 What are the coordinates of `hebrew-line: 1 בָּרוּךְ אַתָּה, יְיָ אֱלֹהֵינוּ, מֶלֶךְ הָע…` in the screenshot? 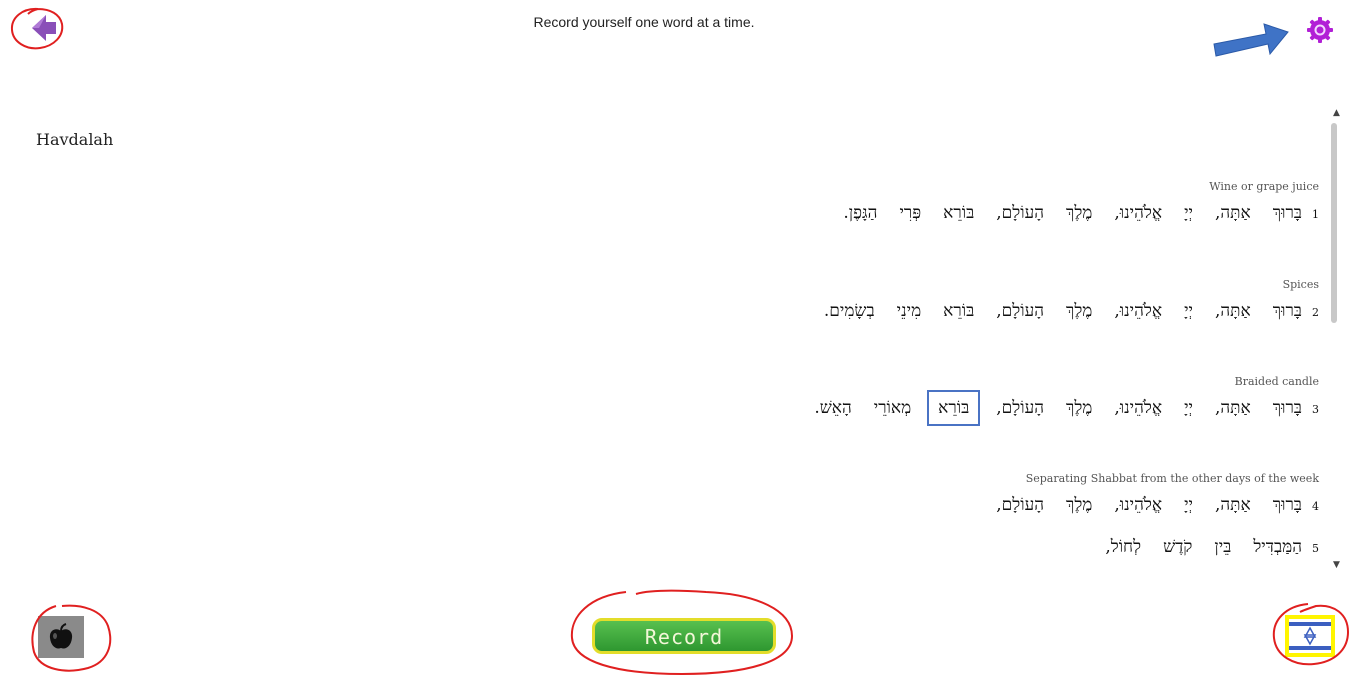 It's located at (969, 213).